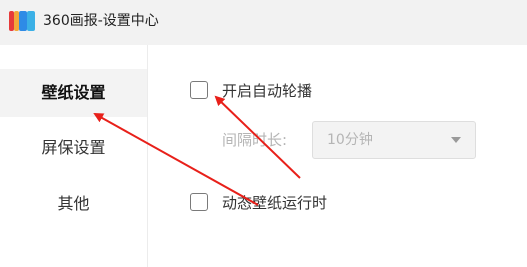 The height and width of the screenshot is (267, 527). I want to click on auto-rotate-checkbox, so click(199, 90).